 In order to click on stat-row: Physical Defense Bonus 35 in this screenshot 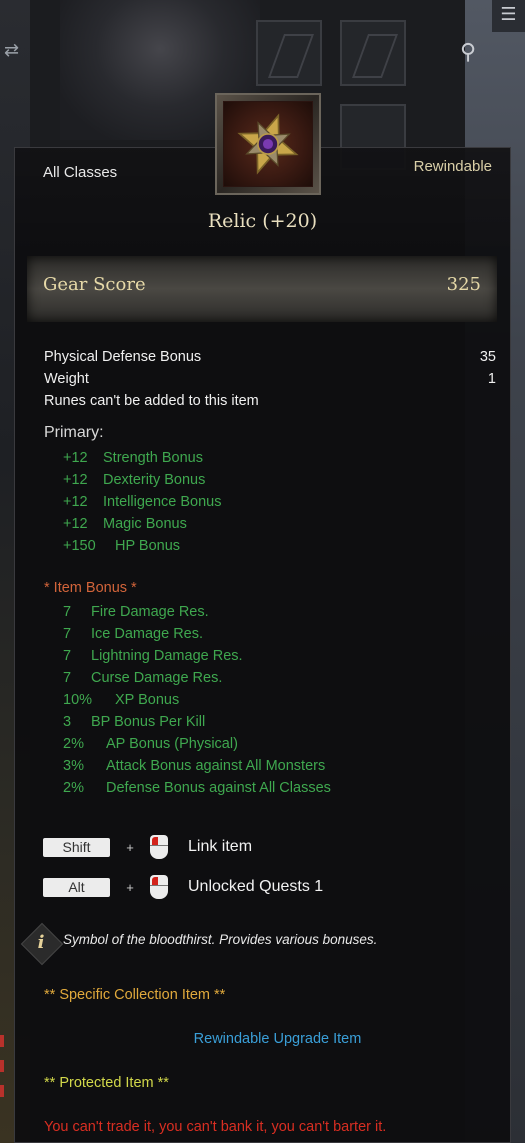, I will do `click(270, 357)`.